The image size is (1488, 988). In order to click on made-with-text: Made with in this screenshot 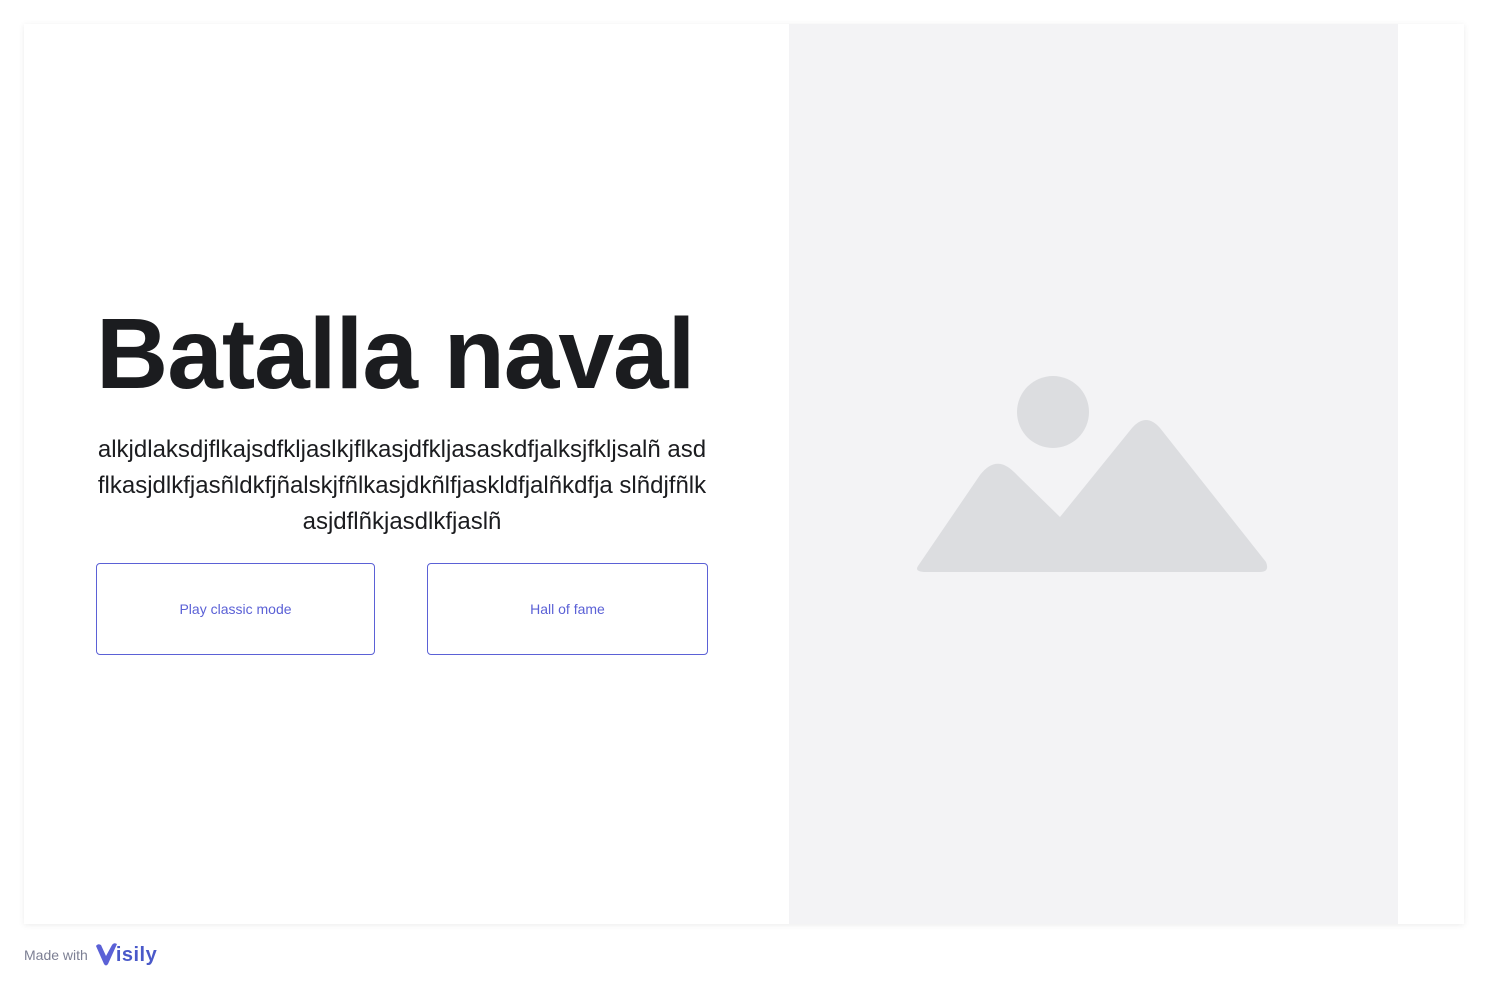, I will do `click(56, 955)`.